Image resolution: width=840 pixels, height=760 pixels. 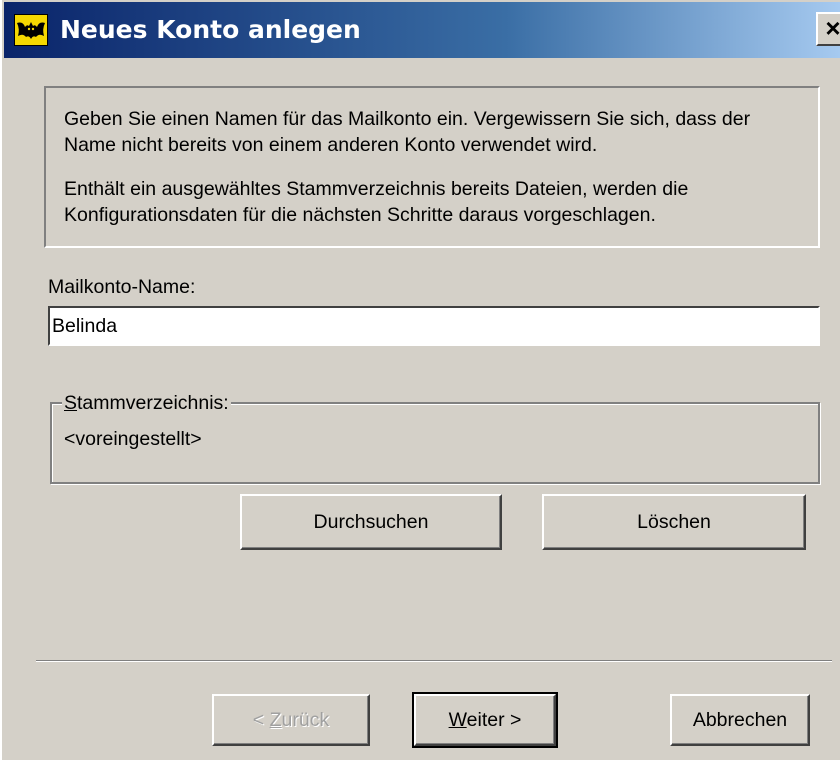 I want to click on root-dir-value: <voreingestellt>, so click(x=133, y=439).